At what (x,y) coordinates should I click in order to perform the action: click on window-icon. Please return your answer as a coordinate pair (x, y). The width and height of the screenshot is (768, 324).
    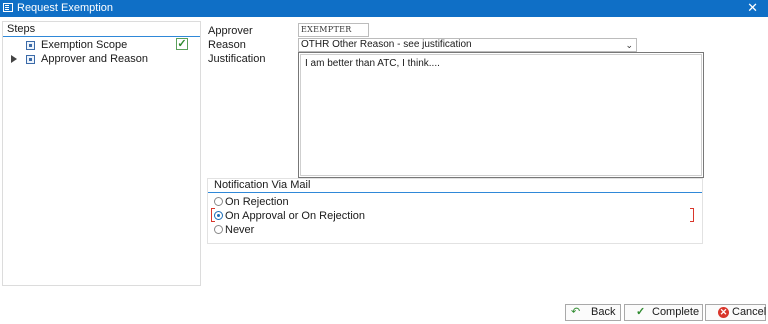
    Looking at the image, I should click on (8, 7).